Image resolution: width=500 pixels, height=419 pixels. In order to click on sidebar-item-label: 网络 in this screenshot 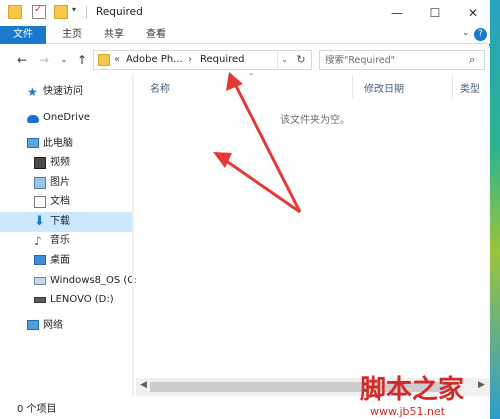, I will do `click(53, 325)`.